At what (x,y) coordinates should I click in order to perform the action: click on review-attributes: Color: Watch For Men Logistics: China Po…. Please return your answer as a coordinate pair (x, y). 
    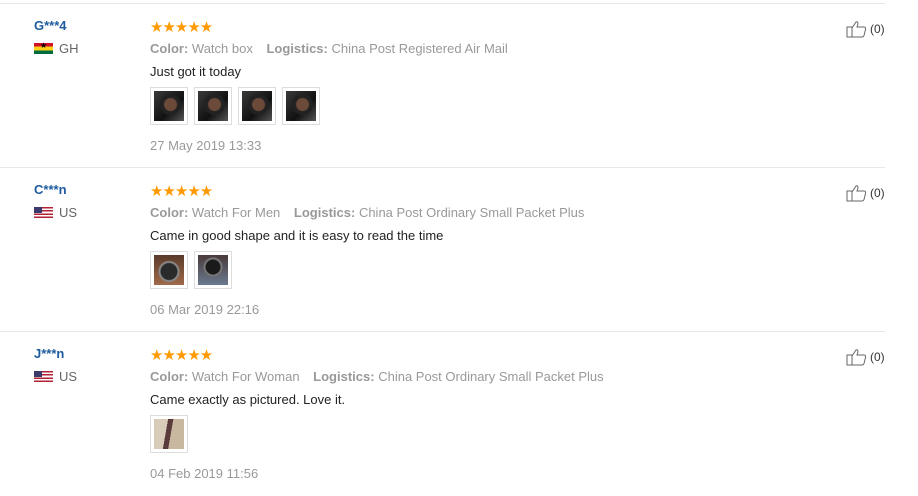
    Looking at the image, I should click on (372, 212).